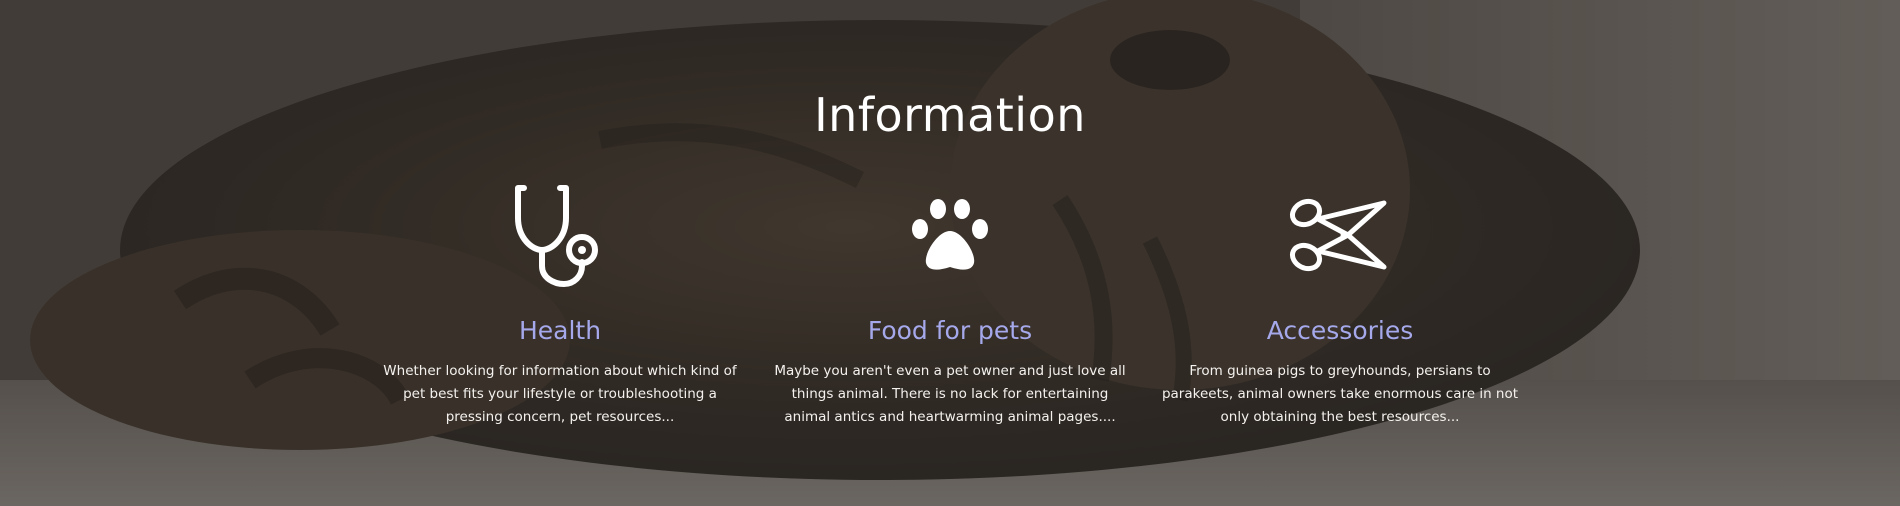 Image resolution: width=1900 pixels, height=506 pixels. What do you see at coordinates (950, 235) in the screenshot?
I see `paw-icon` at bounding box center [950, 235].